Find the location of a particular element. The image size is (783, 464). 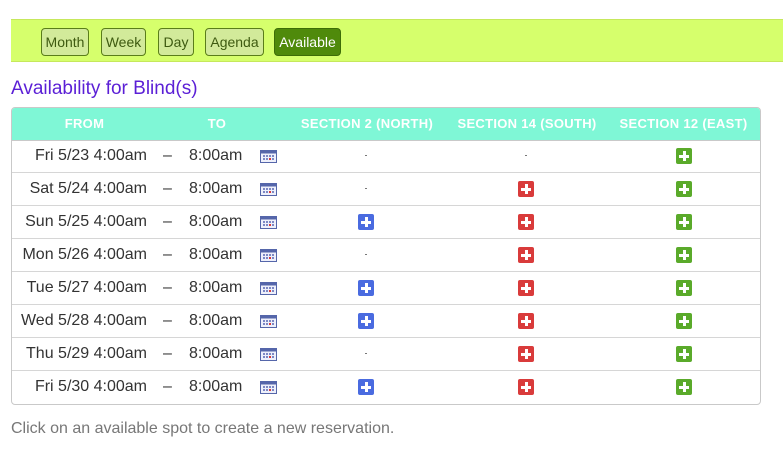

table-row: Fri 5/23 4:00am –8:00am is located at coordinates (386, 156).